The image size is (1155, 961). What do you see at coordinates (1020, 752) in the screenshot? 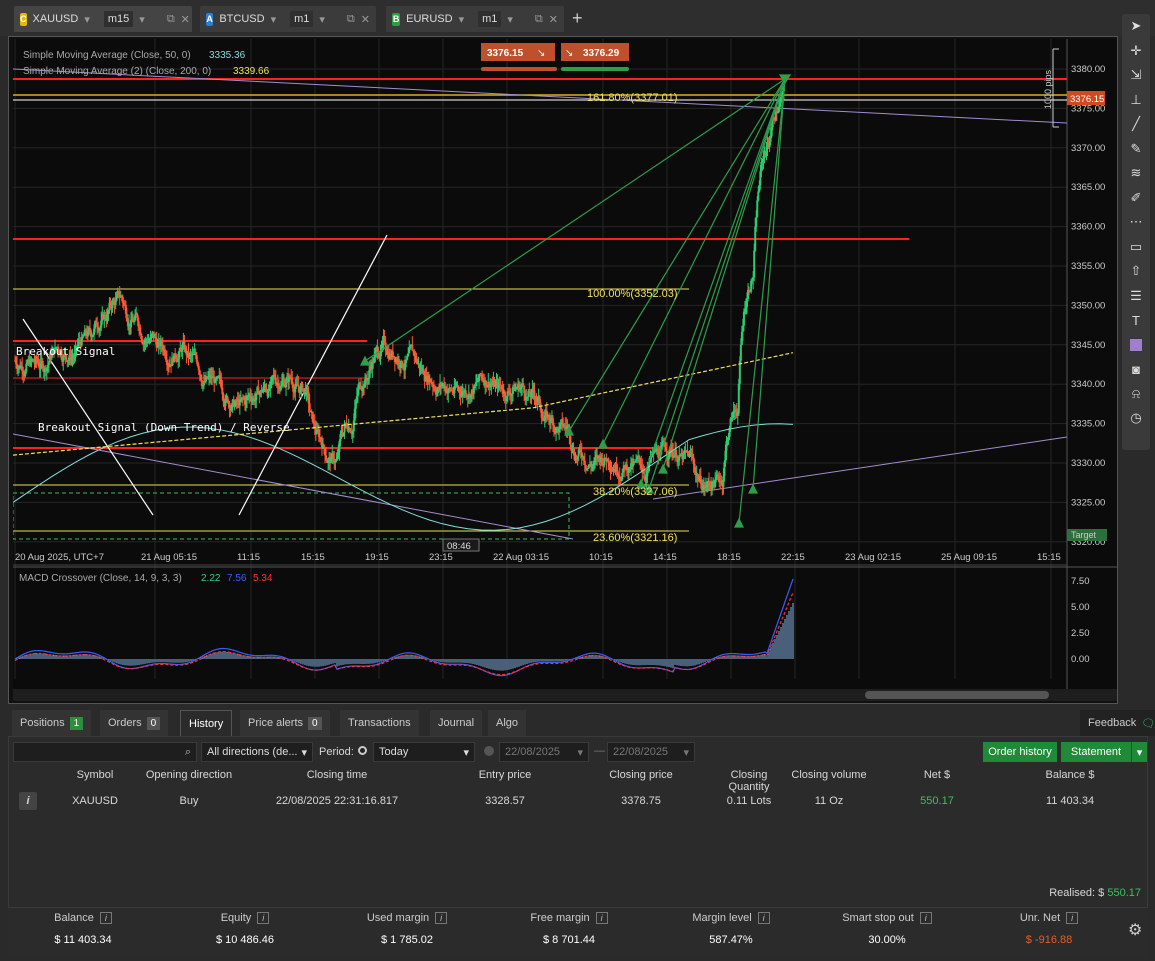
I see `order-history-button: Order history` at bounding box center [1020, 752].